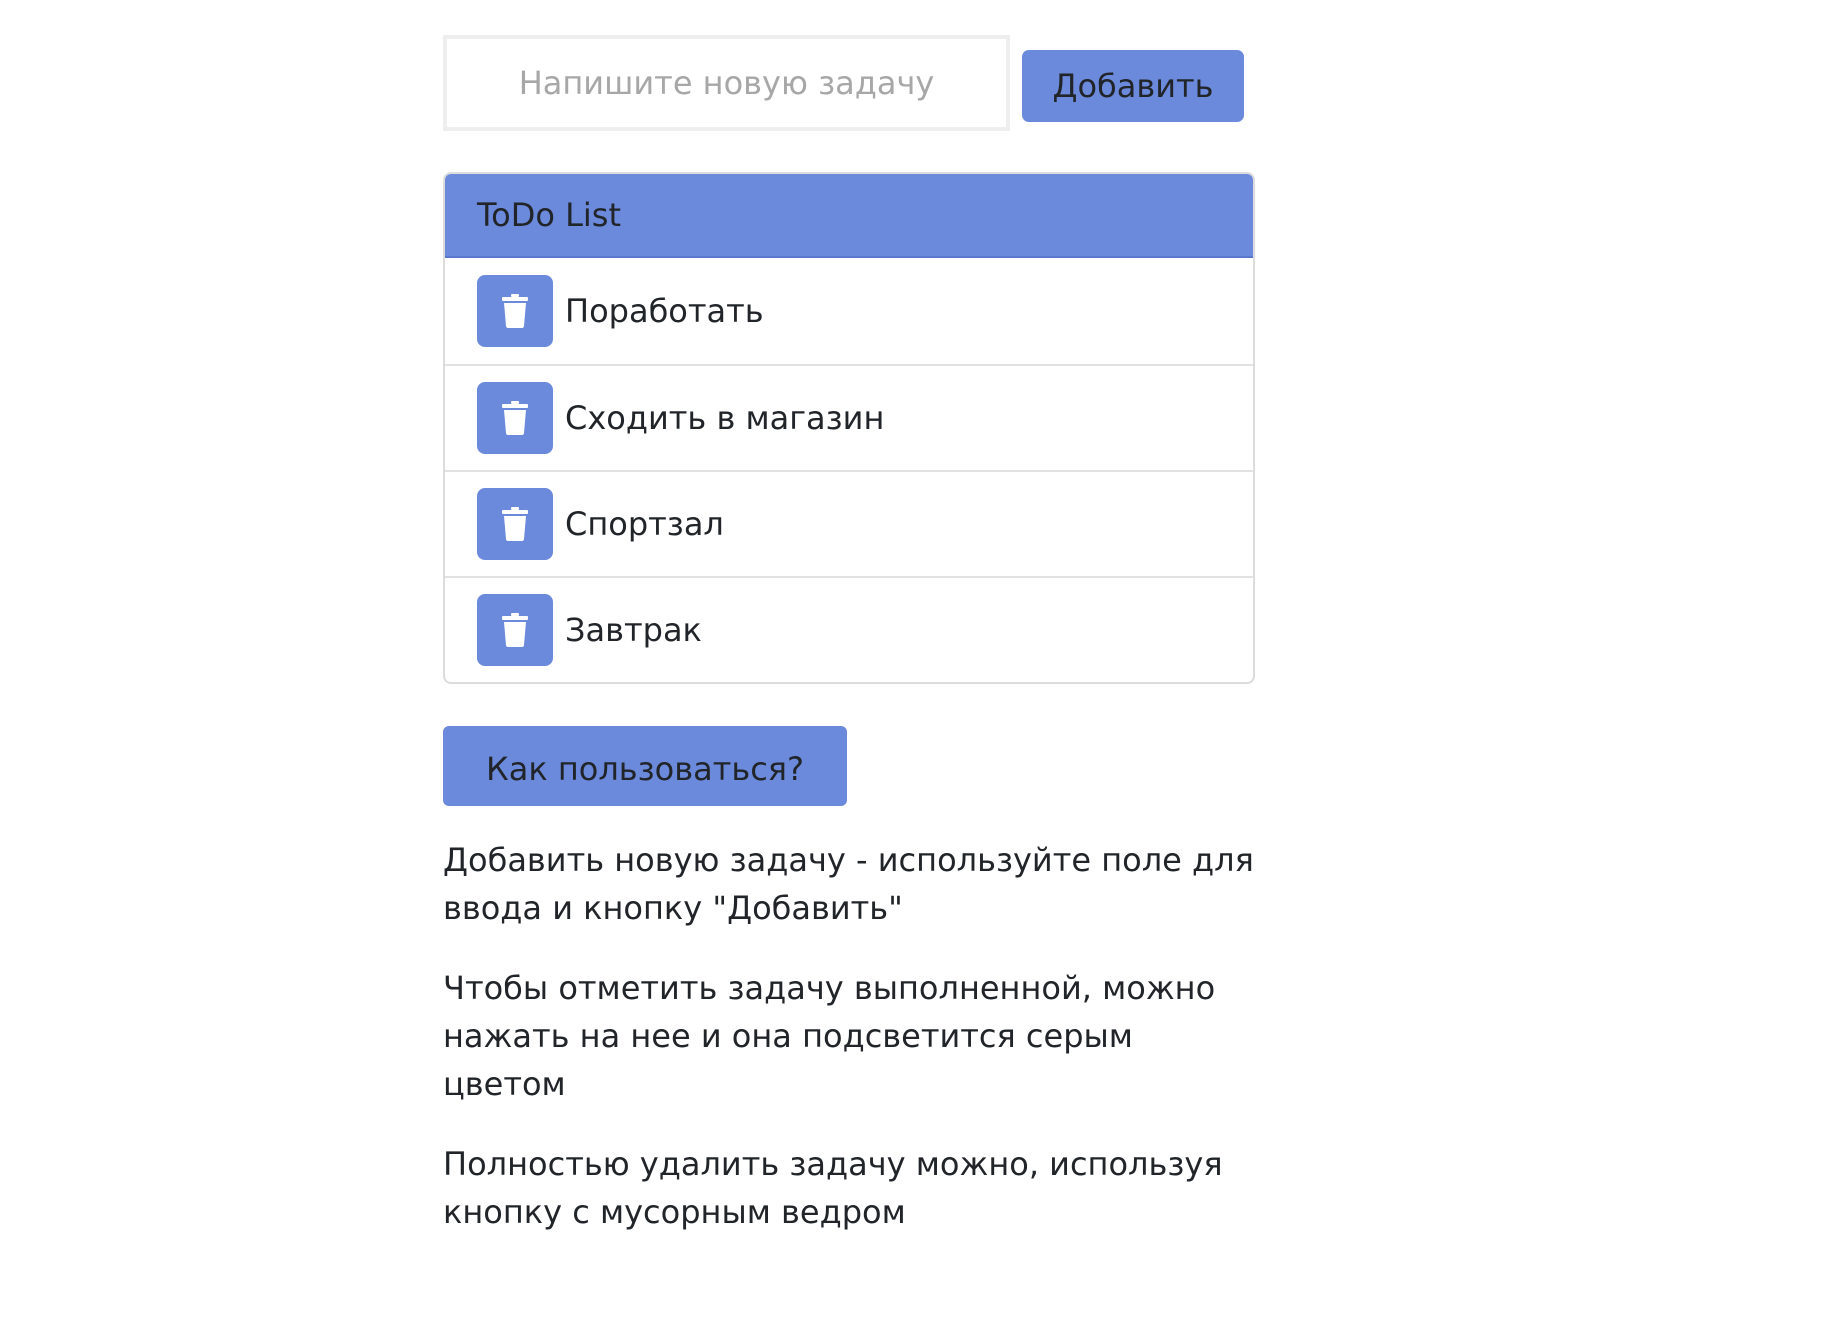 The height and width of the screenshot is (1344, 1822). I want to click on todo-item-text: Спортзал, so click(644, 524).